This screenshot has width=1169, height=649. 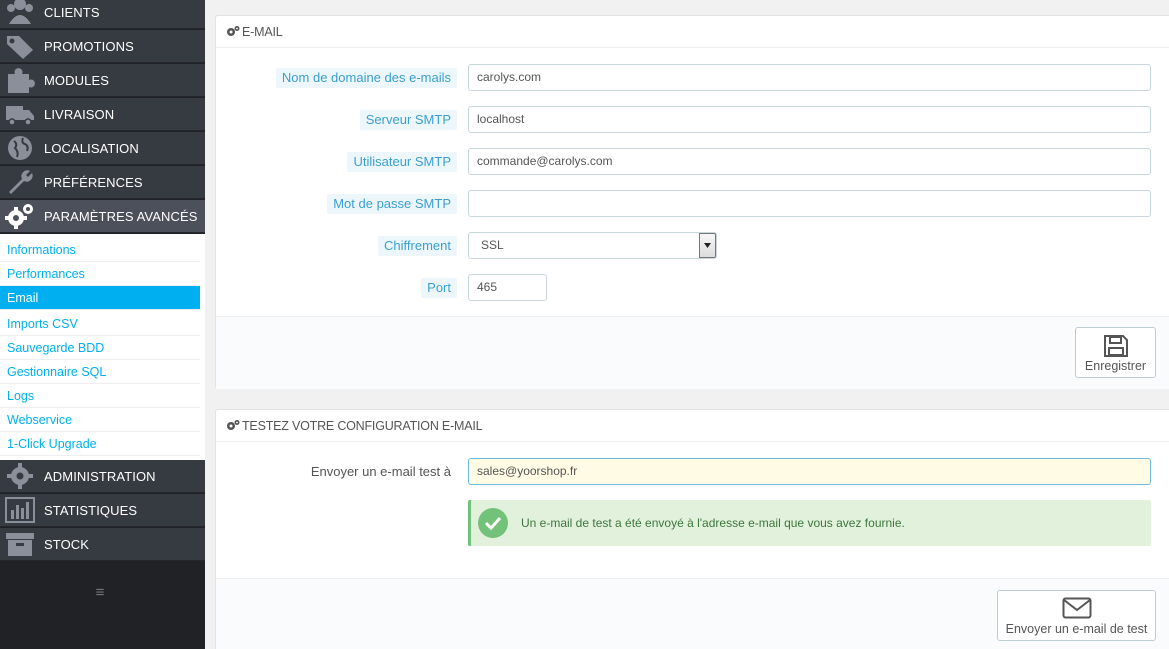 What do you see at coordinates (809, 161) in the screenshot?
I see `smtp-user-input: commande@carolys.com` at bounding box center [809, 161].